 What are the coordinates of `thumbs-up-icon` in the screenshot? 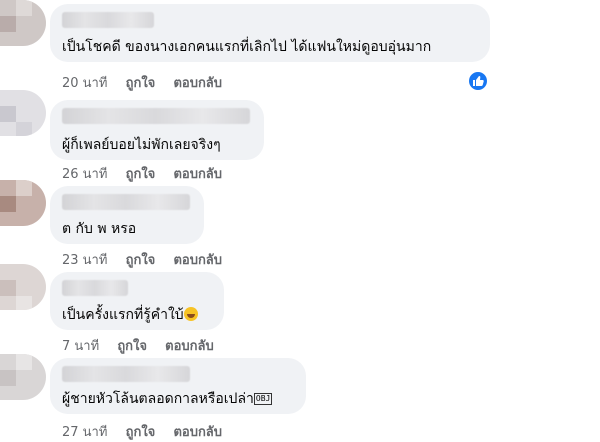 It's located at (478, 81).